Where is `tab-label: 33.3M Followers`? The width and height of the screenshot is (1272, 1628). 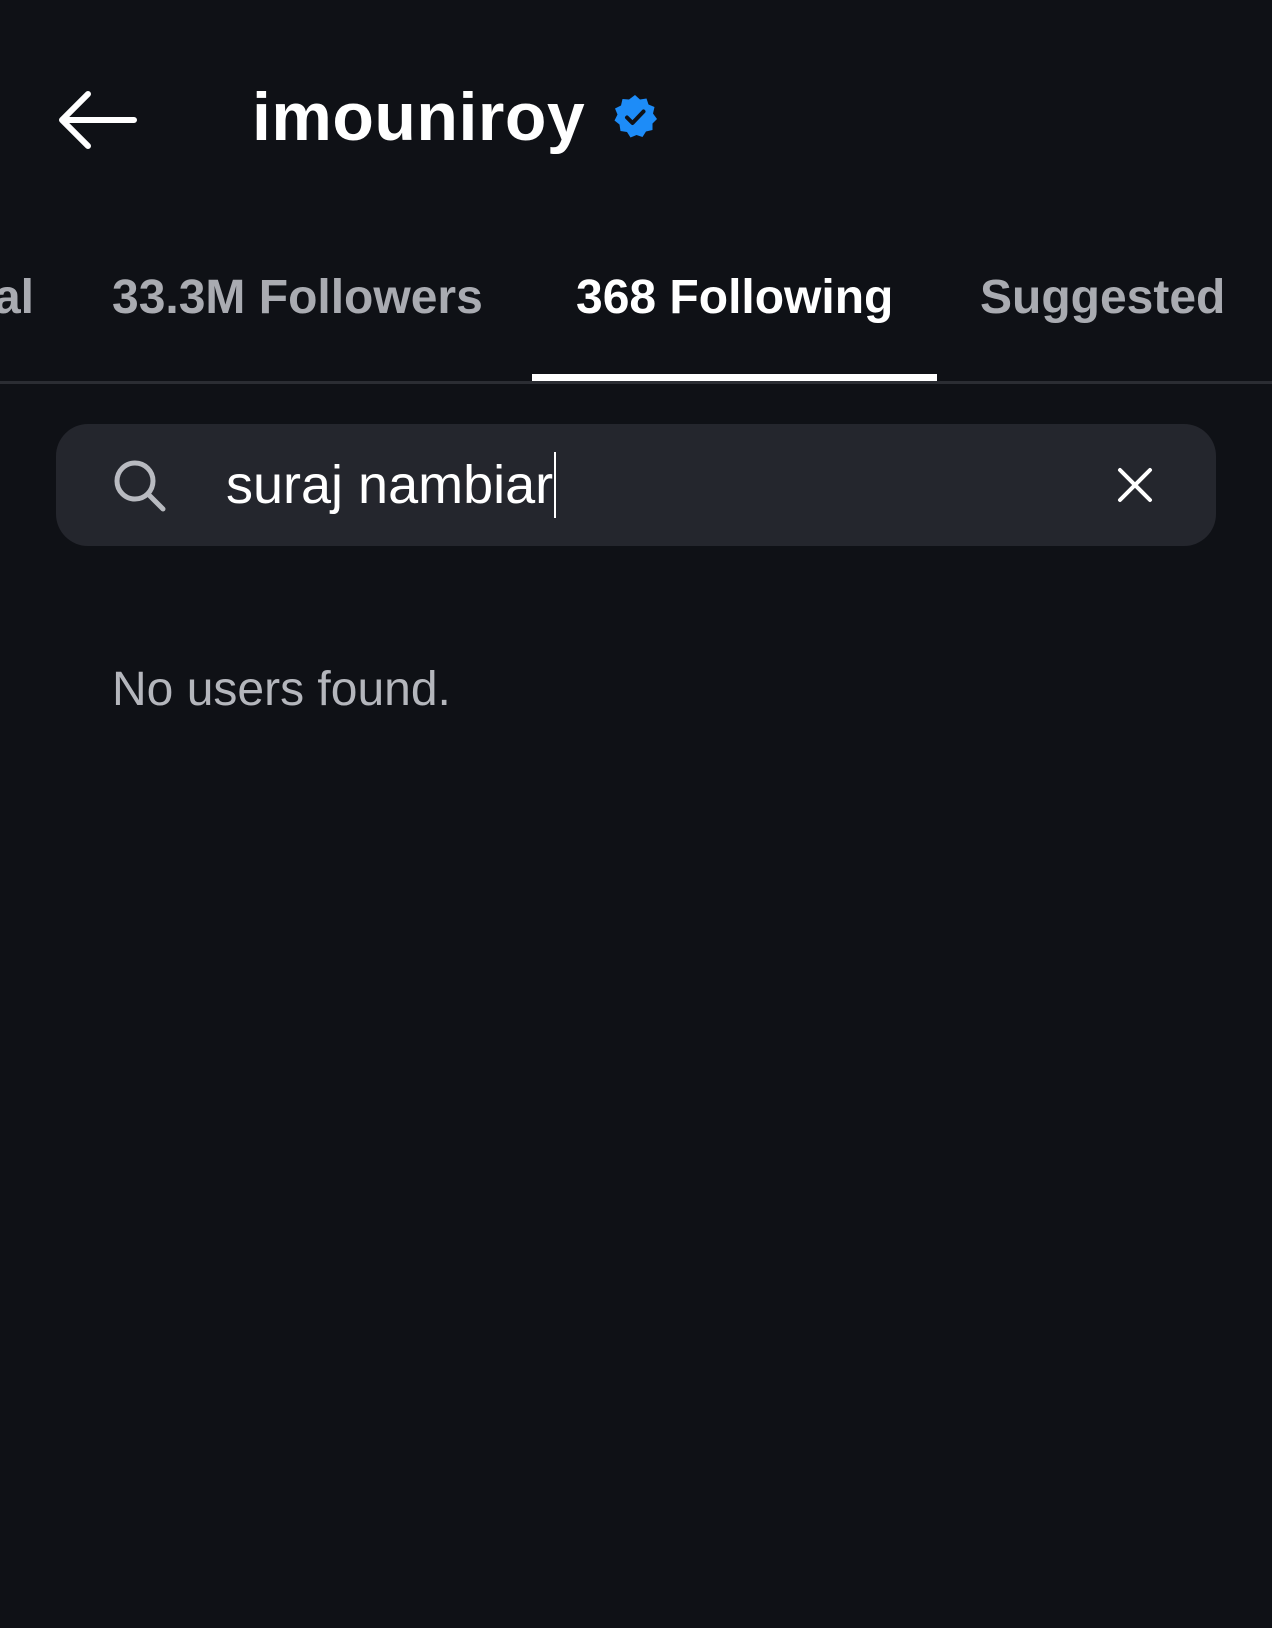 tab-label: 33.3M Followers is located at coordinates (297, 297).